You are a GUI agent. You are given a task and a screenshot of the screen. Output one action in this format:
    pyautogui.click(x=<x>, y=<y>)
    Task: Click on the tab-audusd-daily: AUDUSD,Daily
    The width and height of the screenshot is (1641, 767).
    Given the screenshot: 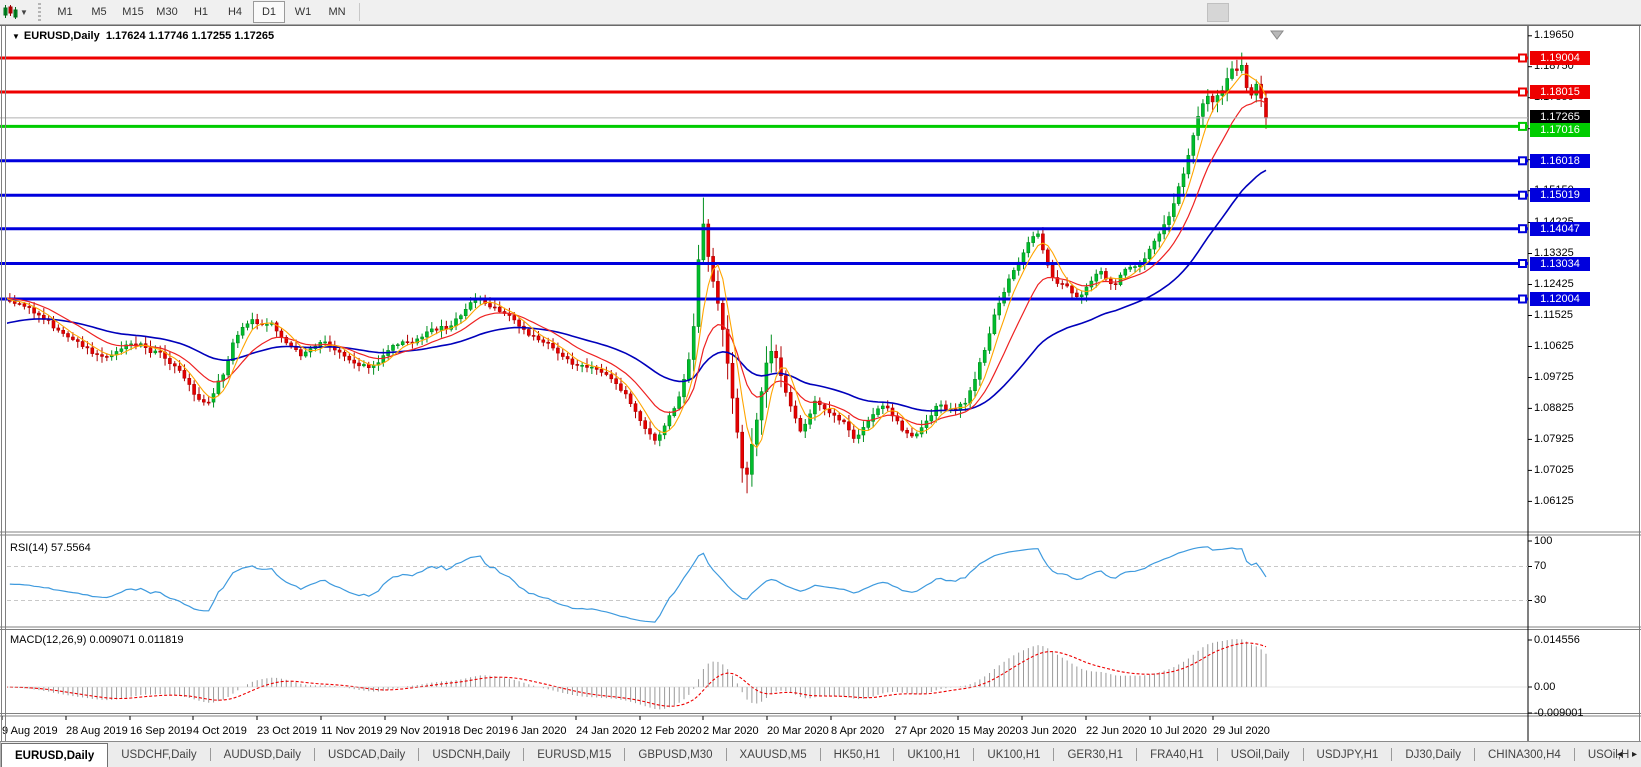 What is the action you would take?
    pyautogui.click(x=262, y=754)
    